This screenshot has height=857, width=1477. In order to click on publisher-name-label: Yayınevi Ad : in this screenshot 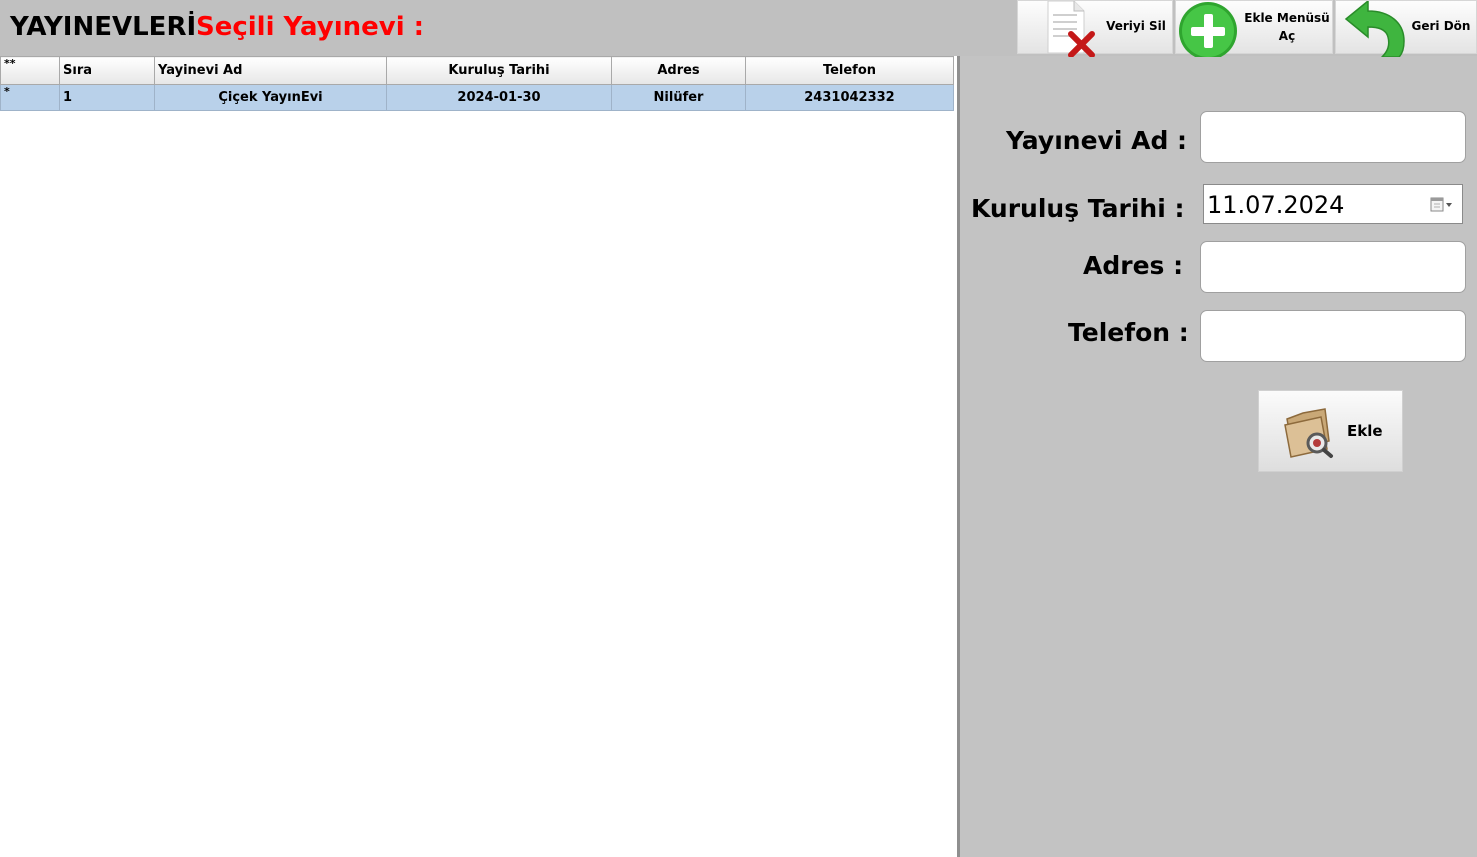, I will do `click(1097, 140)`.